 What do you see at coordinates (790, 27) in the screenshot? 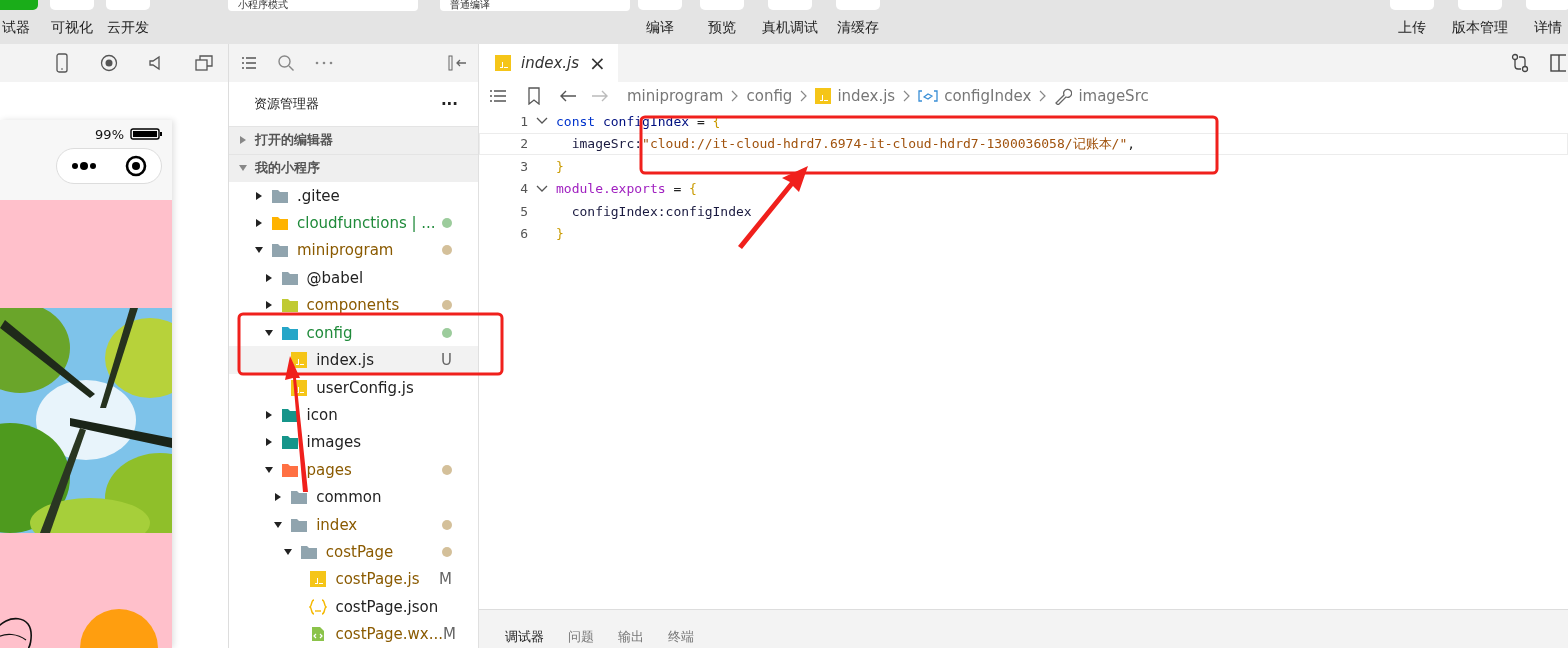
I see `toolbar-label: 真机调试` at bounding box center [790, 27].